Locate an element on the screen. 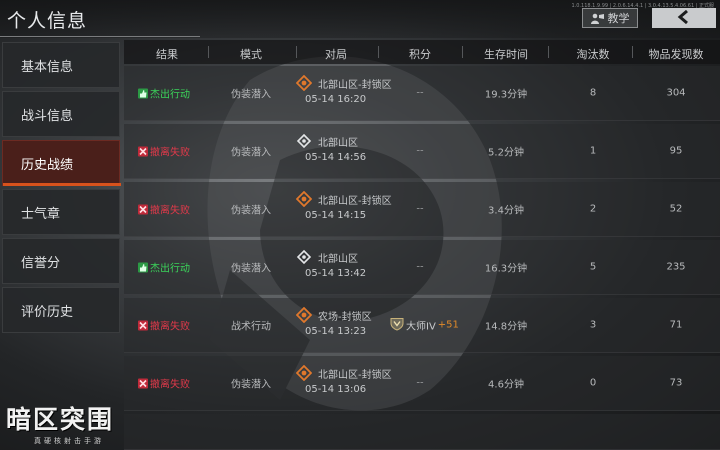 This screenshot has height=450, width=720. back-button is located at coordinates (684, 18).